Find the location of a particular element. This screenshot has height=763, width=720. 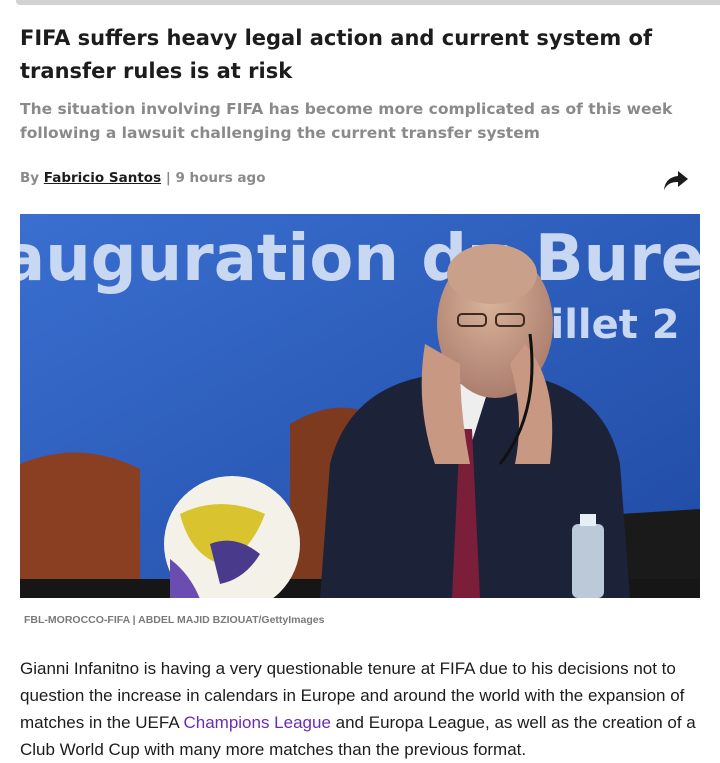

byline: By Fabricio Santos | 9 hours ago is located at coordinates (142, 178).